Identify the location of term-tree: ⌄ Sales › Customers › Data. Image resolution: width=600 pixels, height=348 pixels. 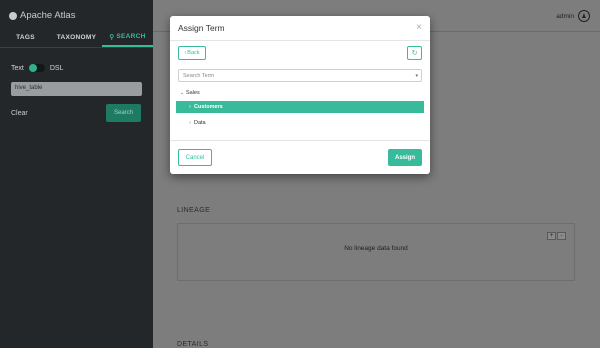
(300, 108).